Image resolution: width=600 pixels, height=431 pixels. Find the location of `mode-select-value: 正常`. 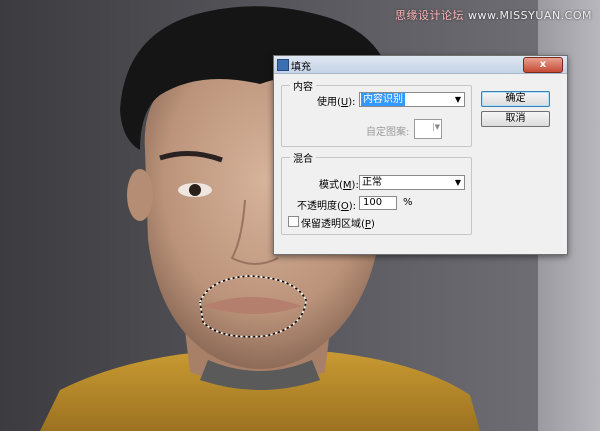

mode-select-value: 正常 is located at coordinates (372, 182).